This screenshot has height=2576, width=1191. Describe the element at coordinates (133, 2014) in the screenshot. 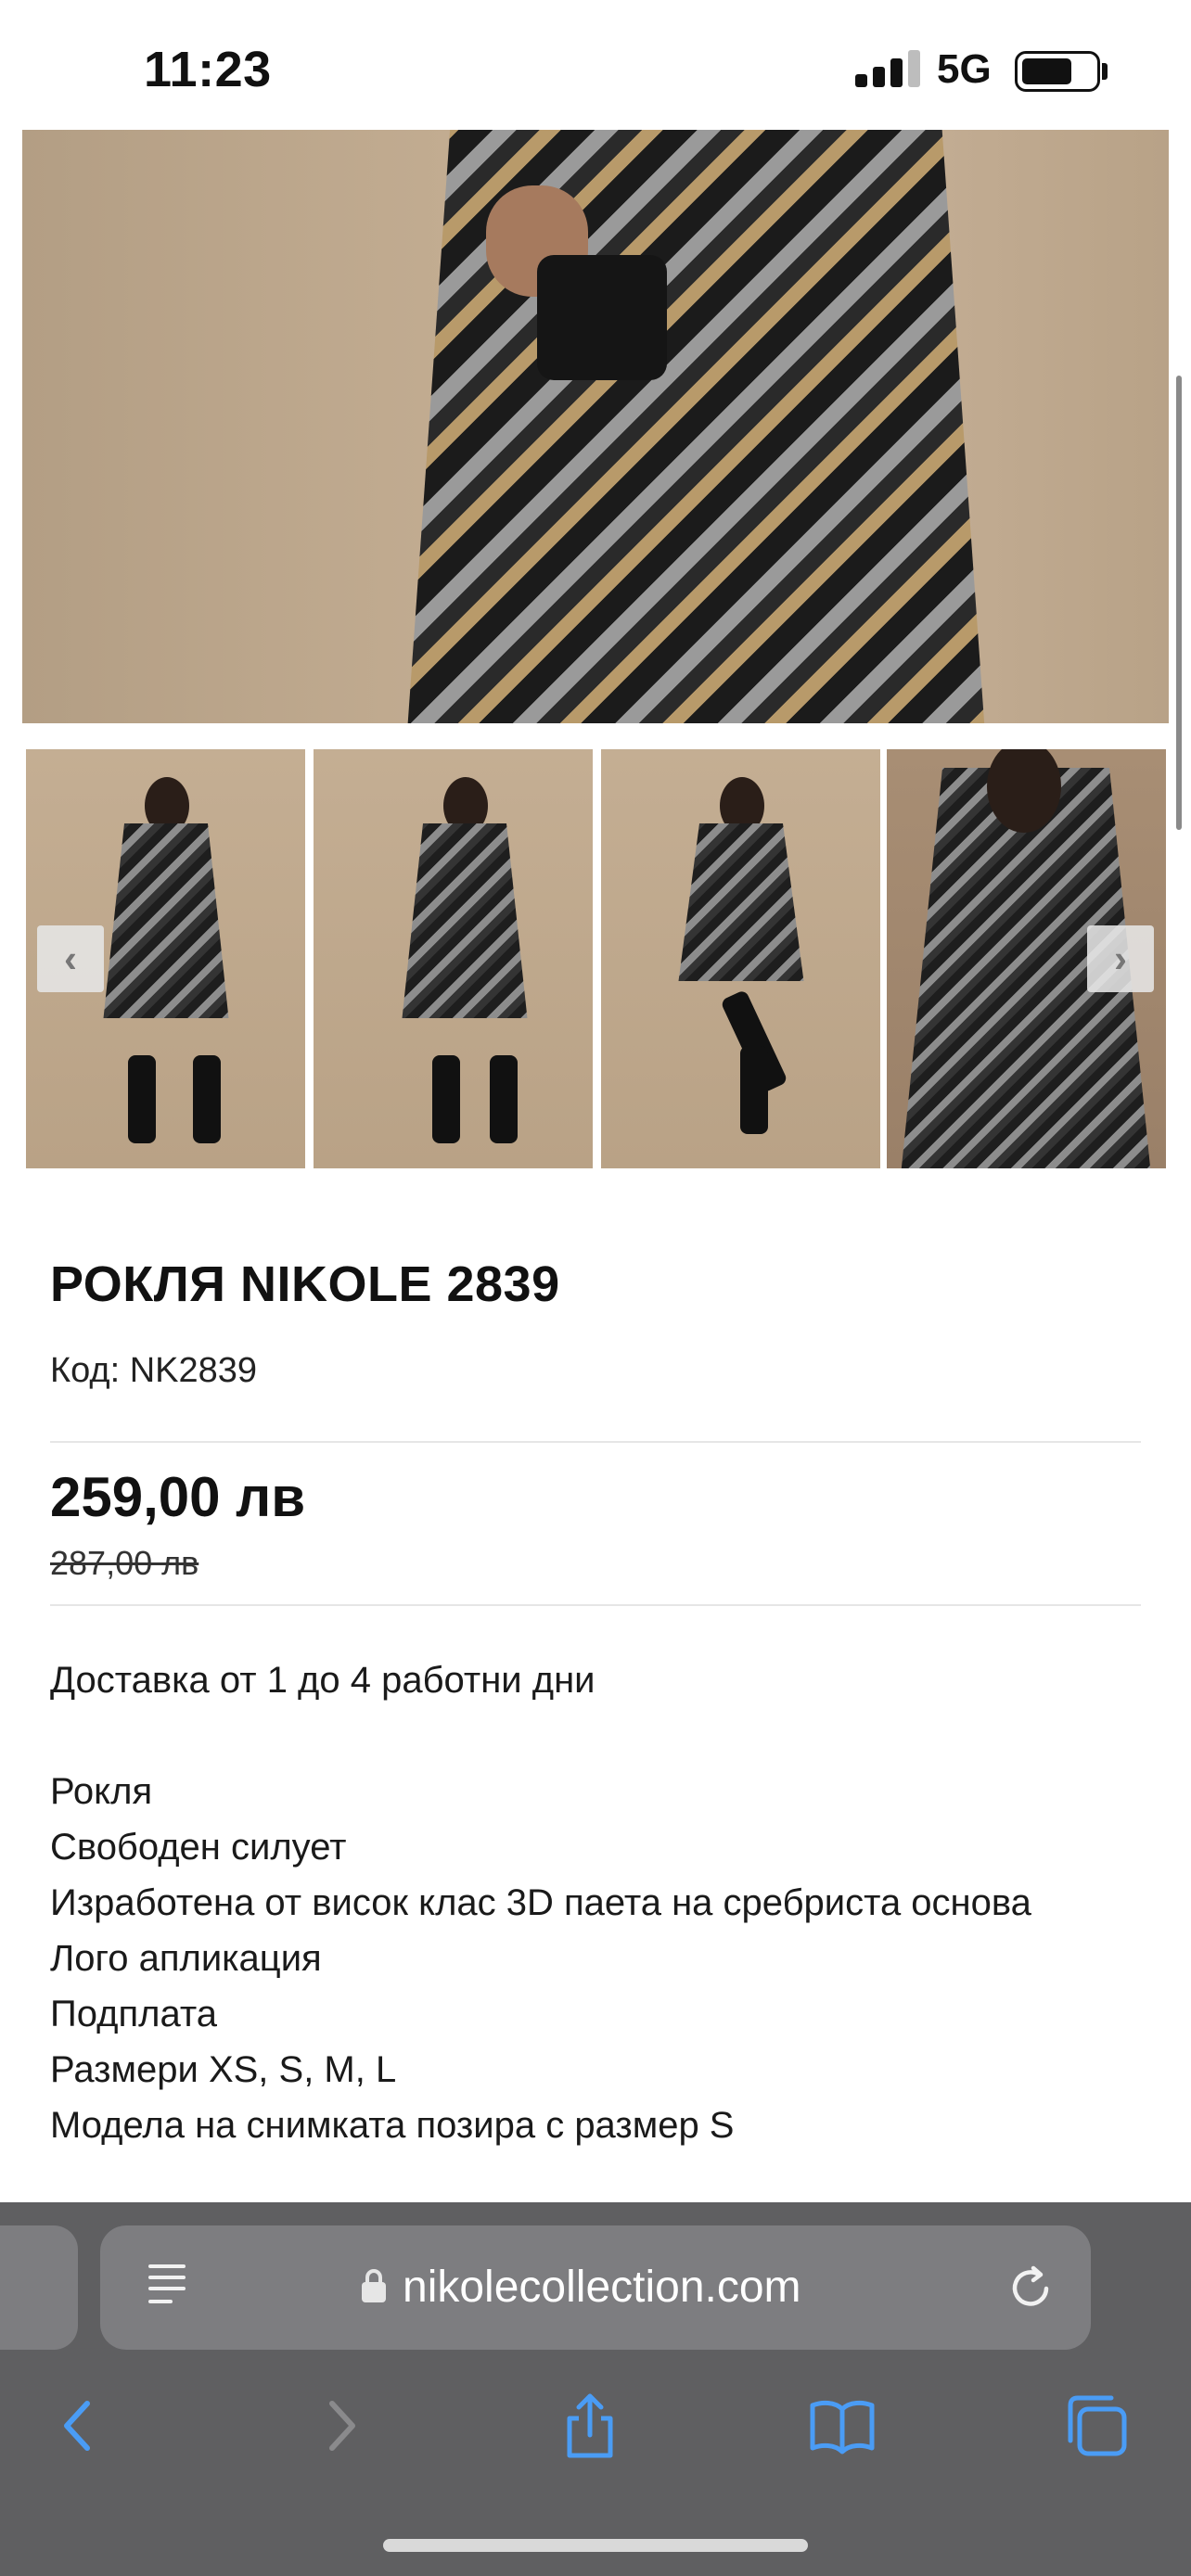

I see `description-line: Подплата` at that location.